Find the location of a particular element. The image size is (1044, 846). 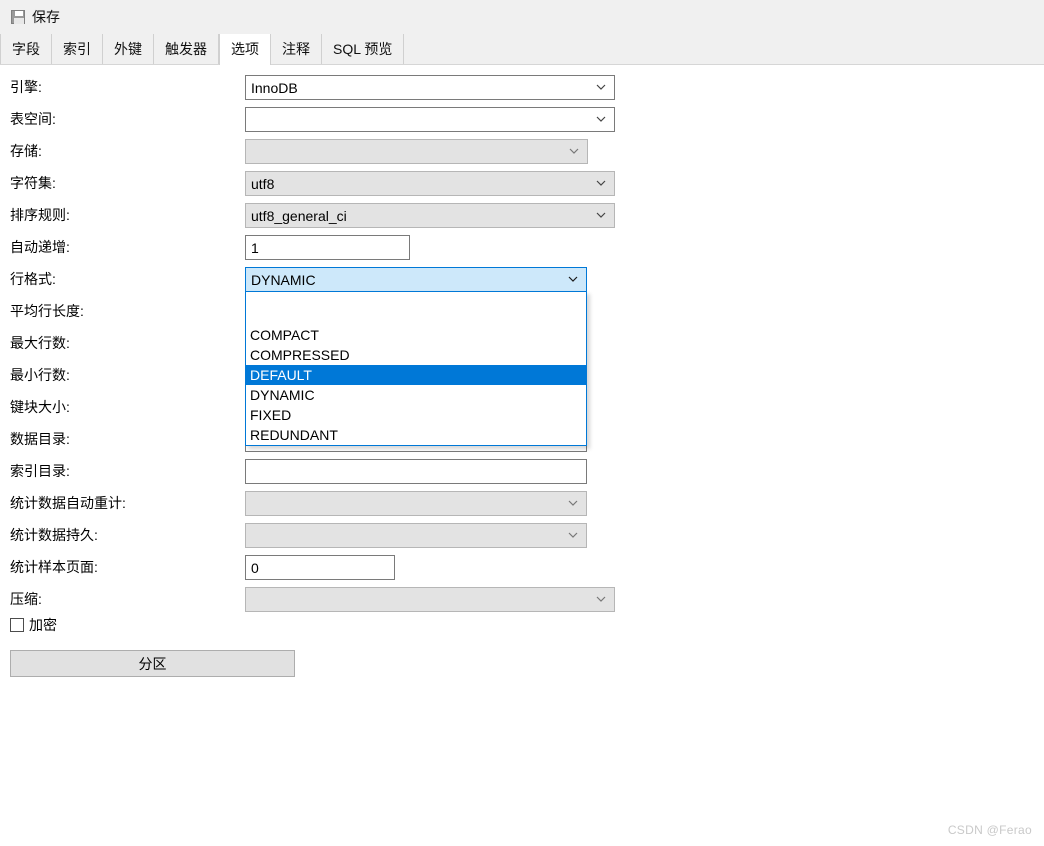

index-directory-input is located at coordinates (416, 471).